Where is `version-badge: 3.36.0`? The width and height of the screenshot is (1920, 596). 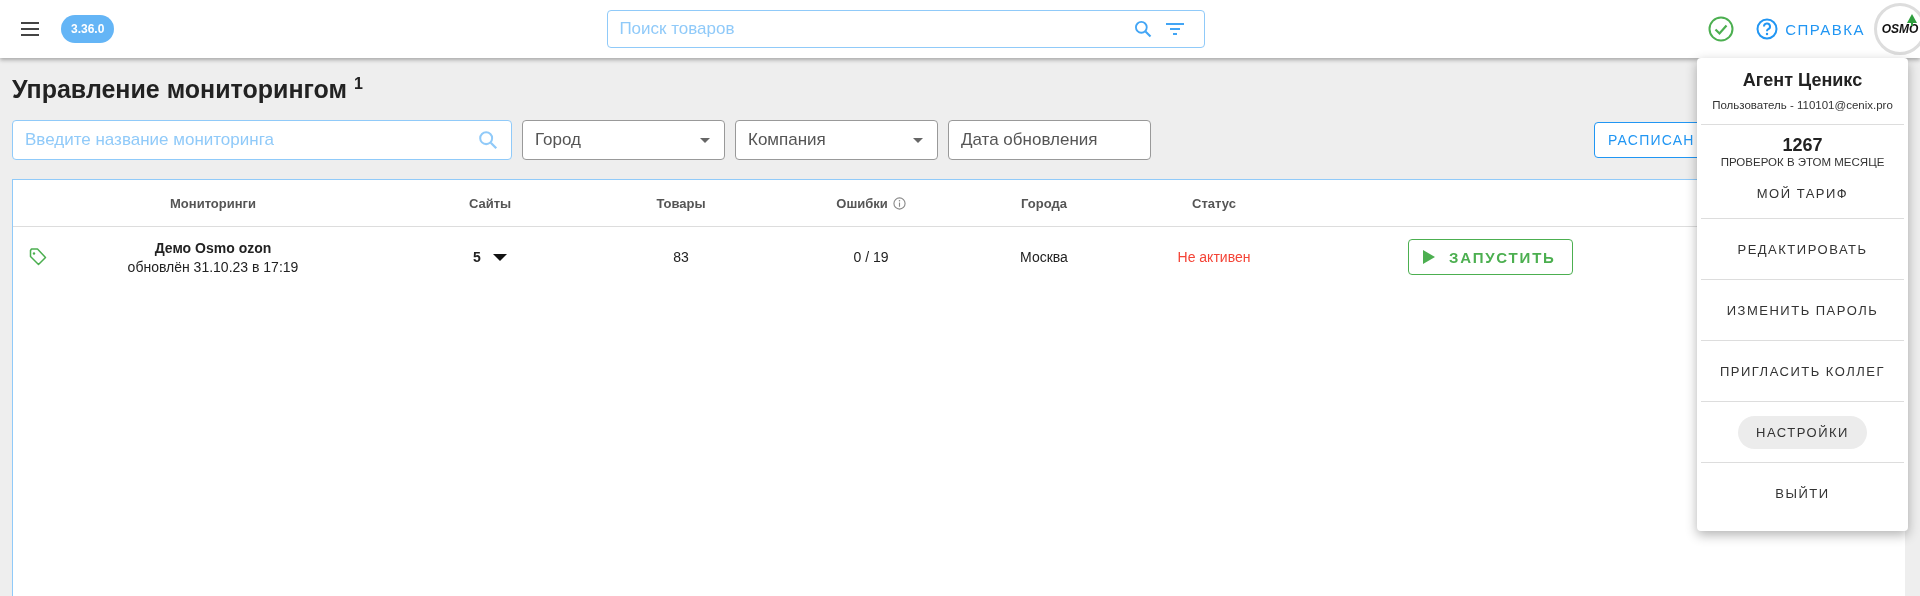 version-badge: 3.36.0 is located at coordinates (88, 29).